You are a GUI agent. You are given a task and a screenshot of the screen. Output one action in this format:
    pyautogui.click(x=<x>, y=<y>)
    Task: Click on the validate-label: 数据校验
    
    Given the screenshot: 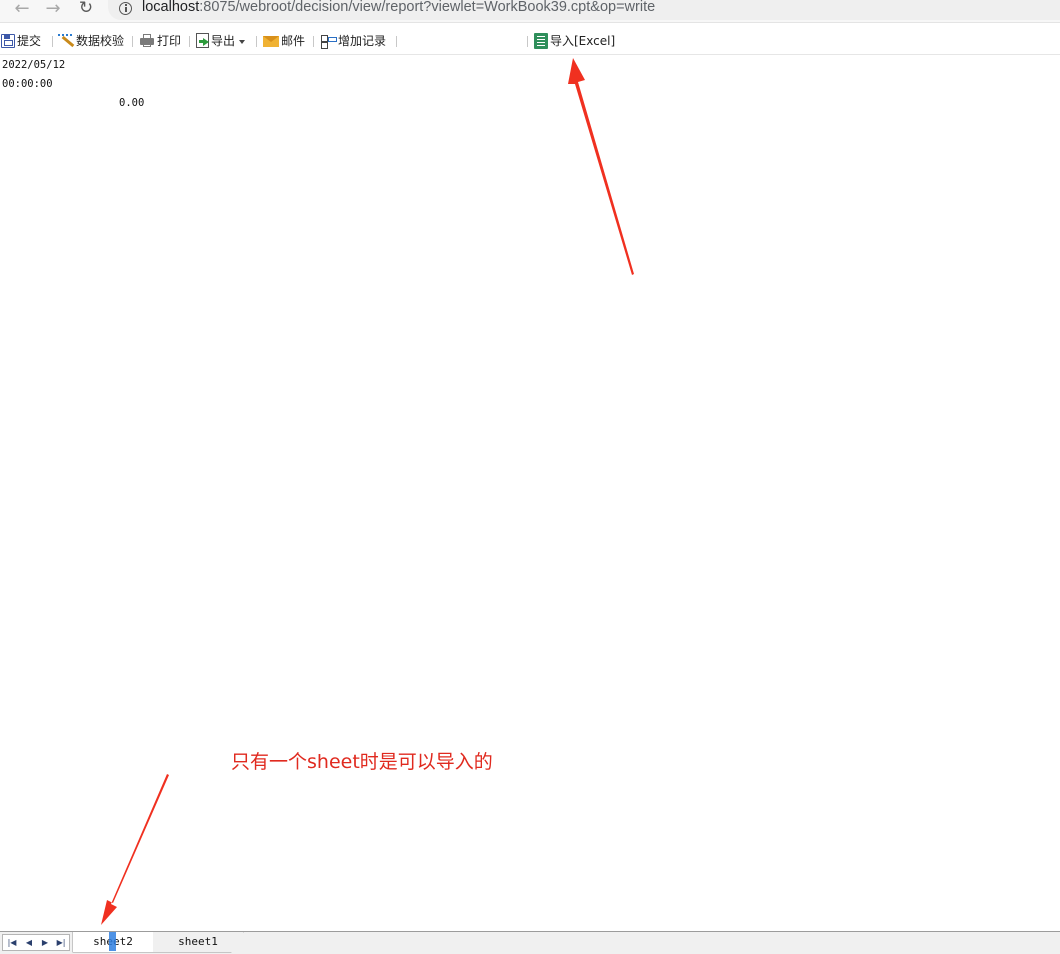 What is the action you would take?
    pyautogui.click(x=100, y=41)
    